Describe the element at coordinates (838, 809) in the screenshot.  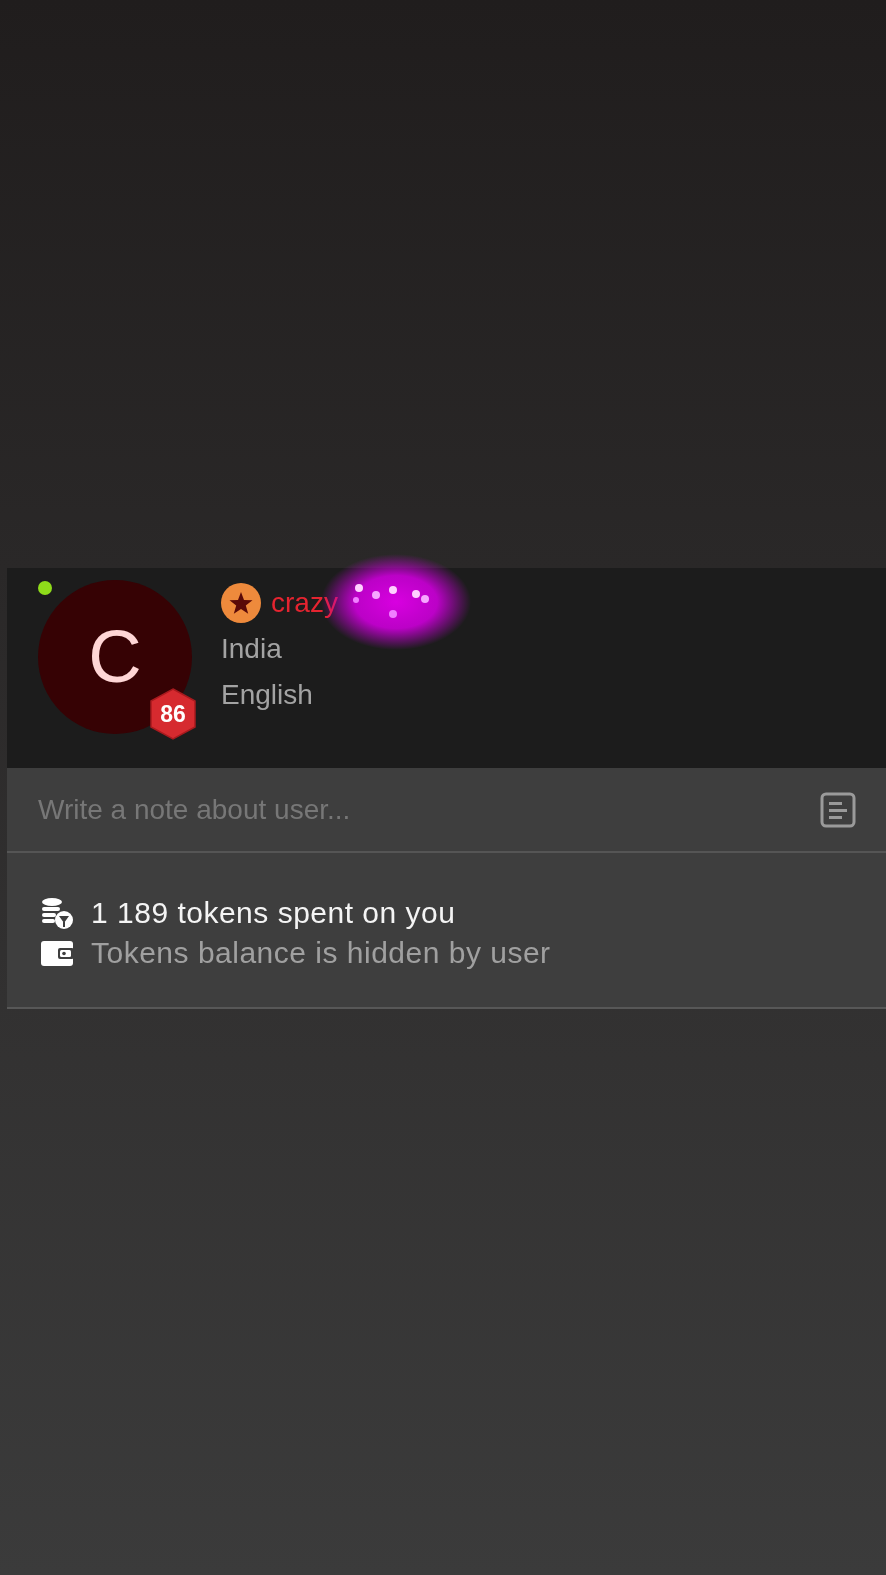
I see `note-icon` at that location.